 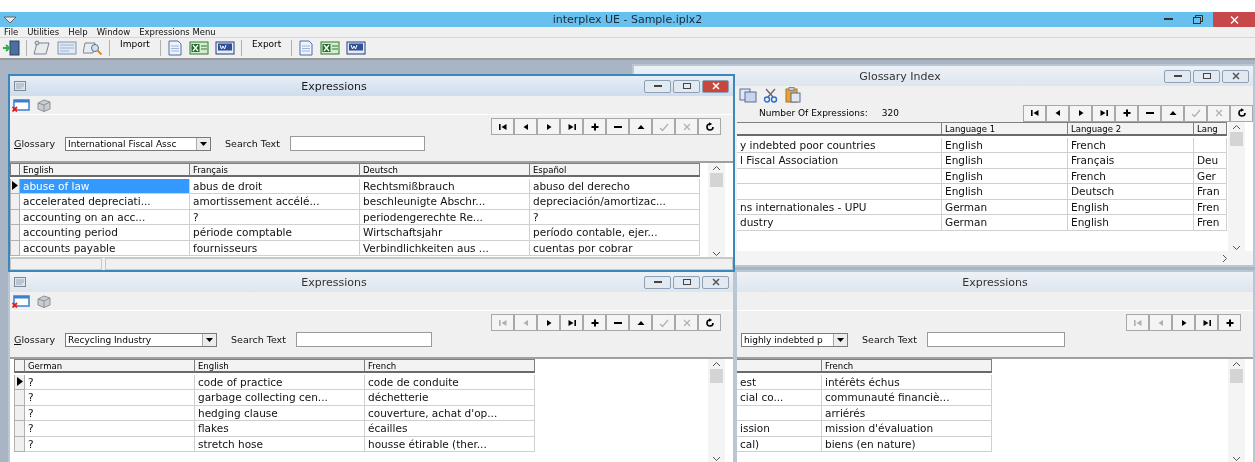 I want to click on count-value: 320, so click(x=890, y=113).